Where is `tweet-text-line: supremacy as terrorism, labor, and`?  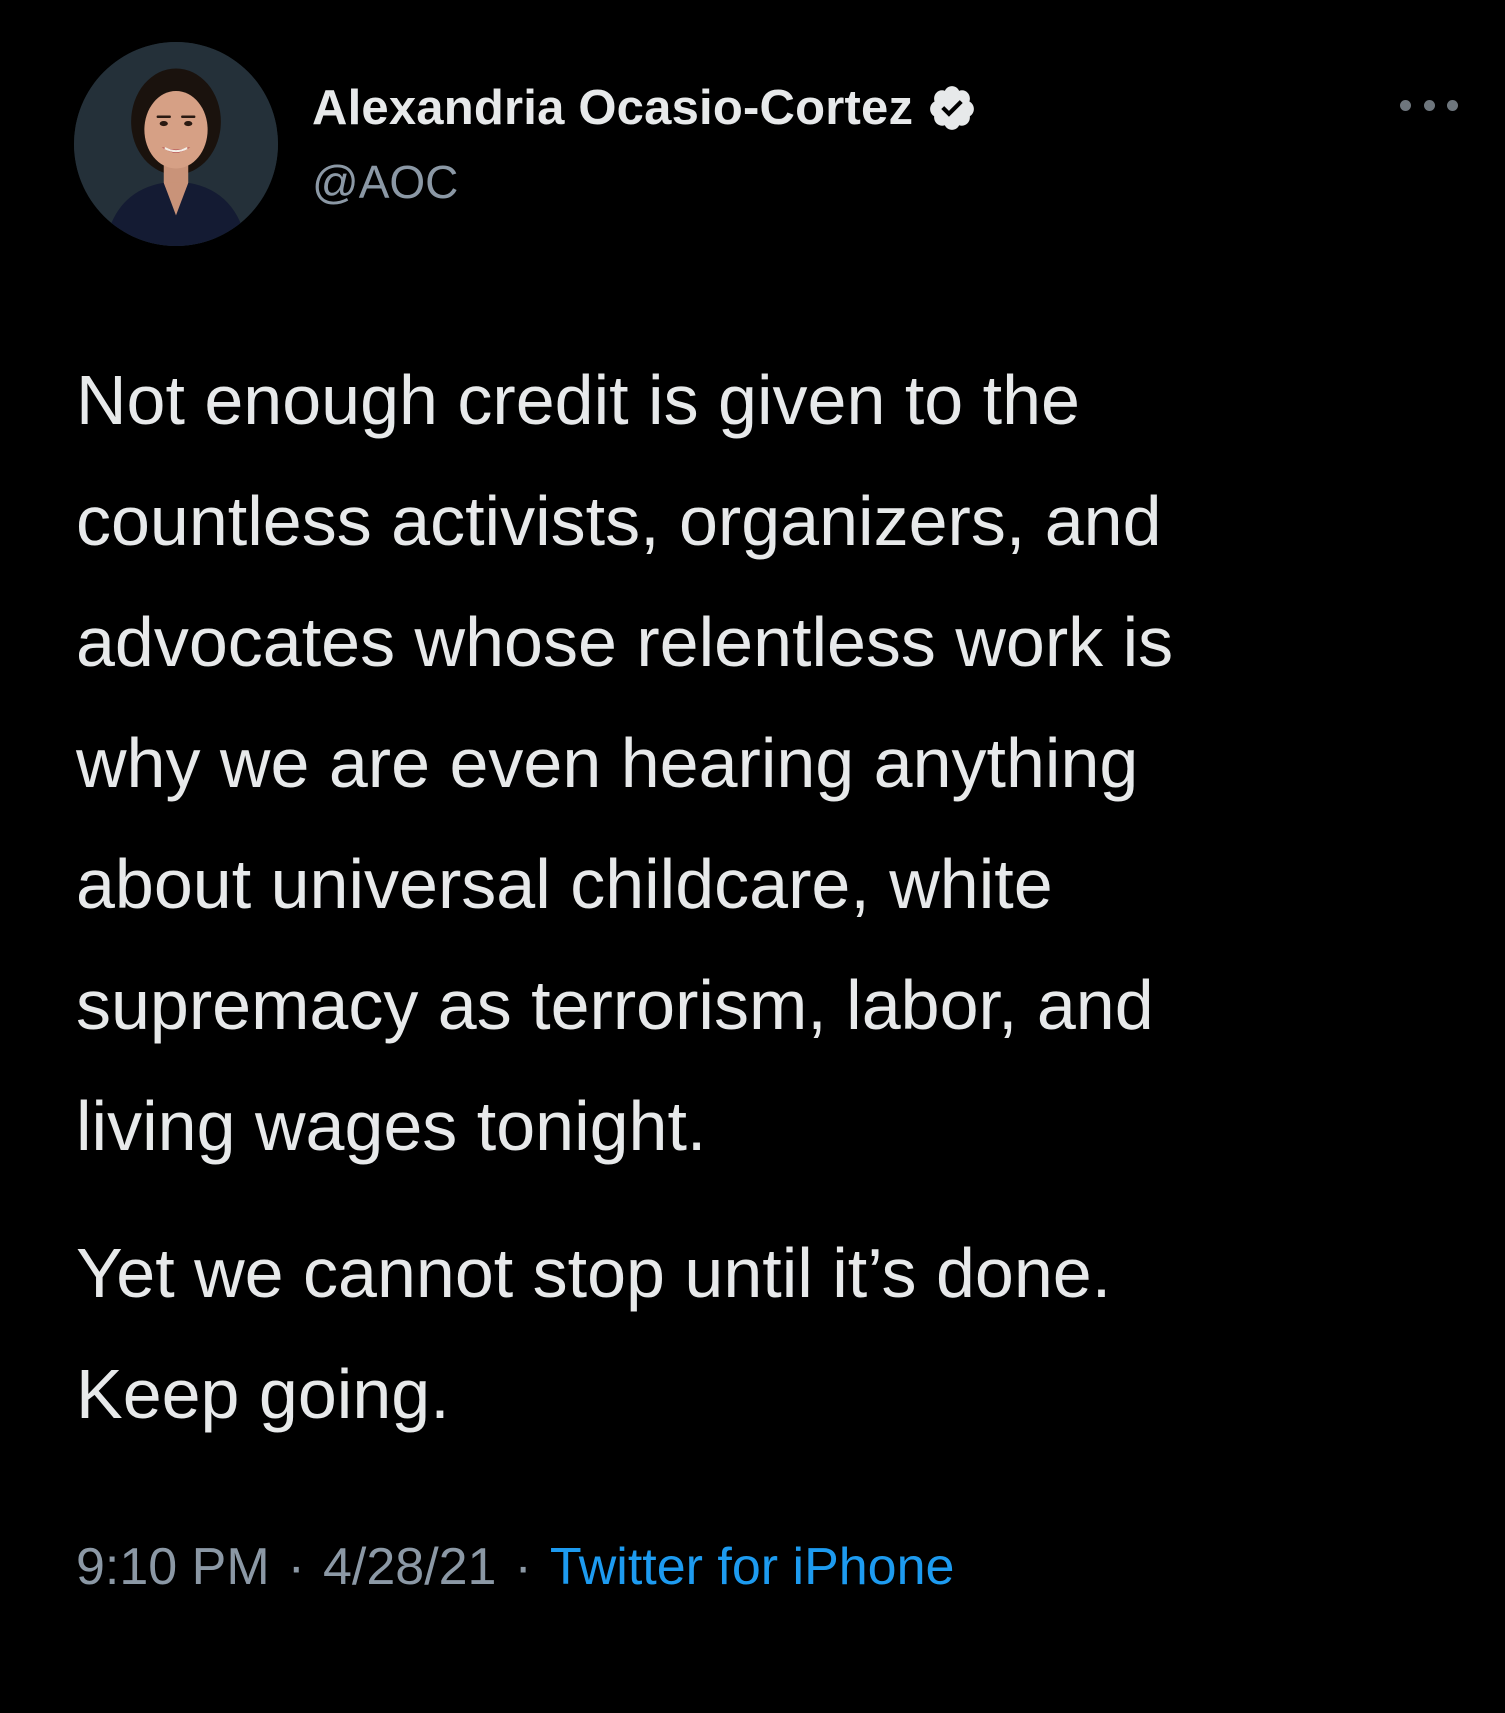
tweet-text-line: supremacy as terrorism, labor, and is located at coordinates (615, 1005).